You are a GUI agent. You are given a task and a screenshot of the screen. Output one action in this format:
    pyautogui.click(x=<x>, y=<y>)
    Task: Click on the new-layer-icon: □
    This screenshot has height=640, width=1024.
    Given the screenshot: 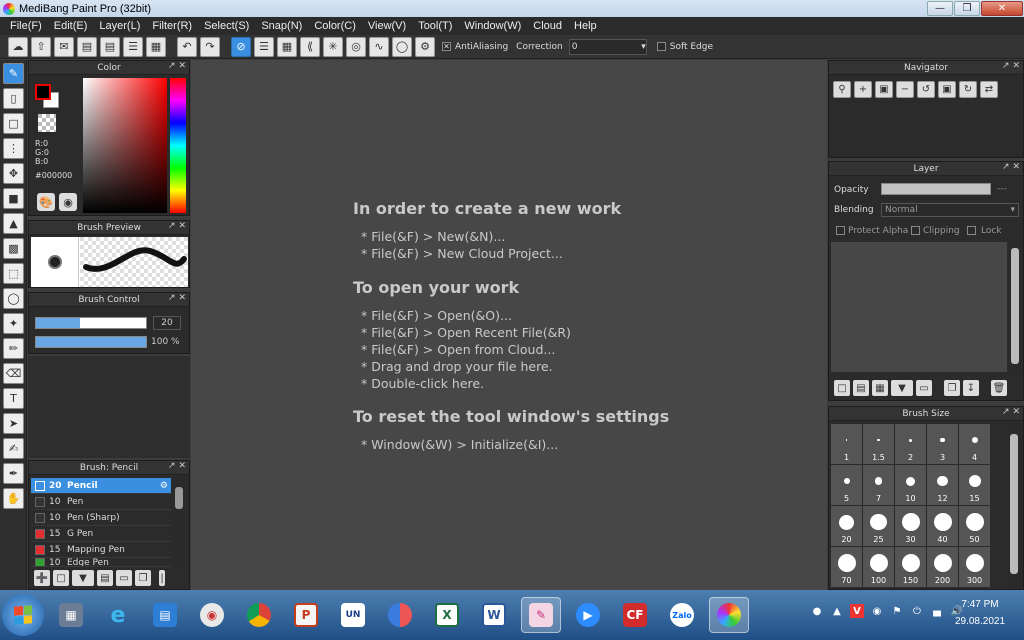 What is the action you would take?
    pyautogui.click(x=842, y=388)
    